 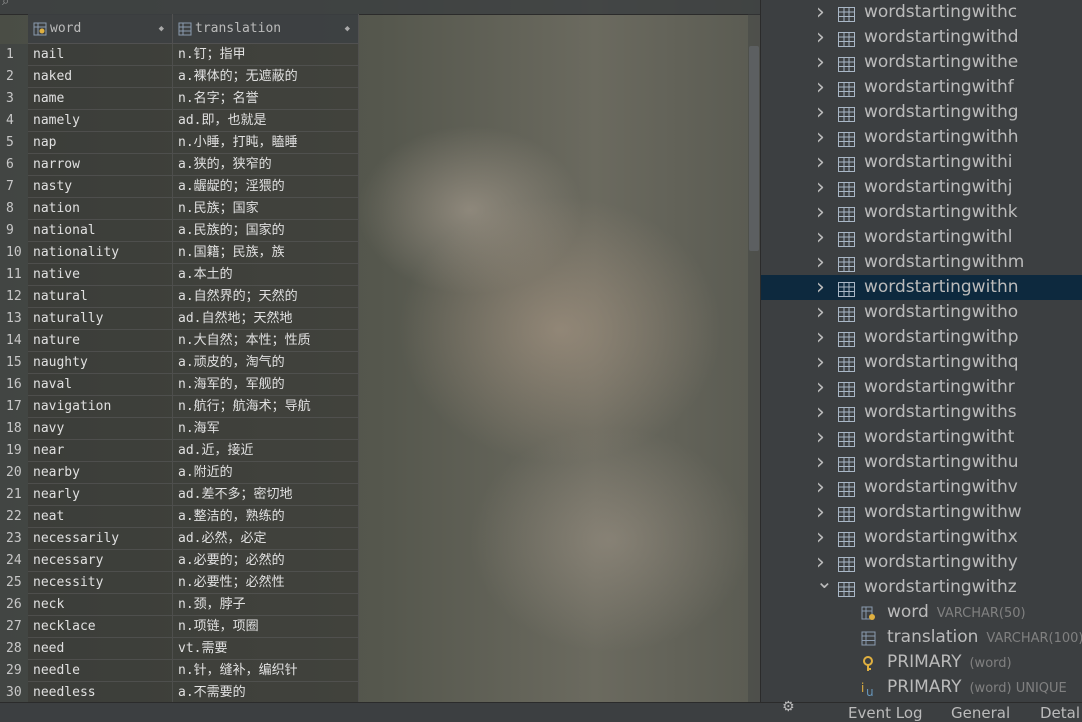 I want to click on cell-translation: a.龌龊的；淫猥的, so click(x=266, y=187).